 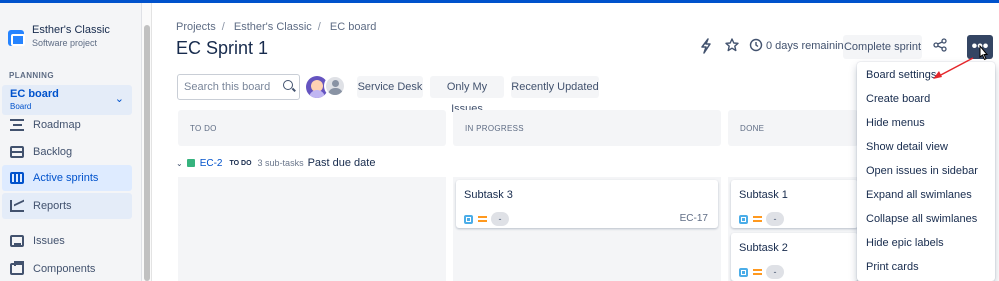 I want to click on menu-item-show-detail-view: Show detail view, so click(x=926, y=147).